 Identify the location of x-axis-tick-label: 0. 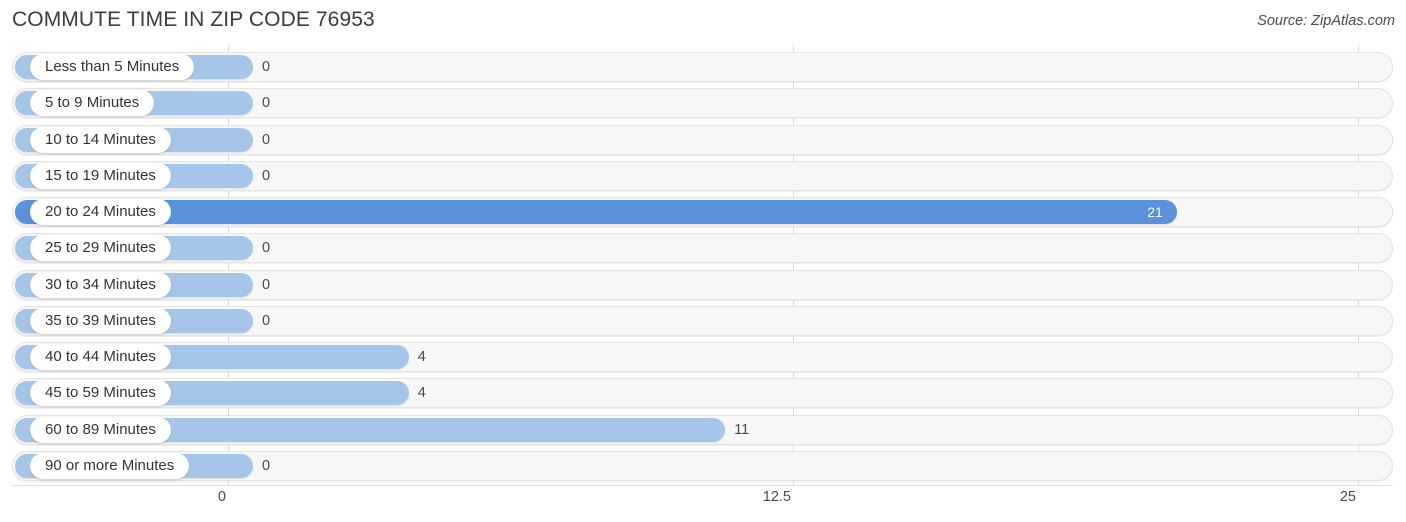
(221, 497).